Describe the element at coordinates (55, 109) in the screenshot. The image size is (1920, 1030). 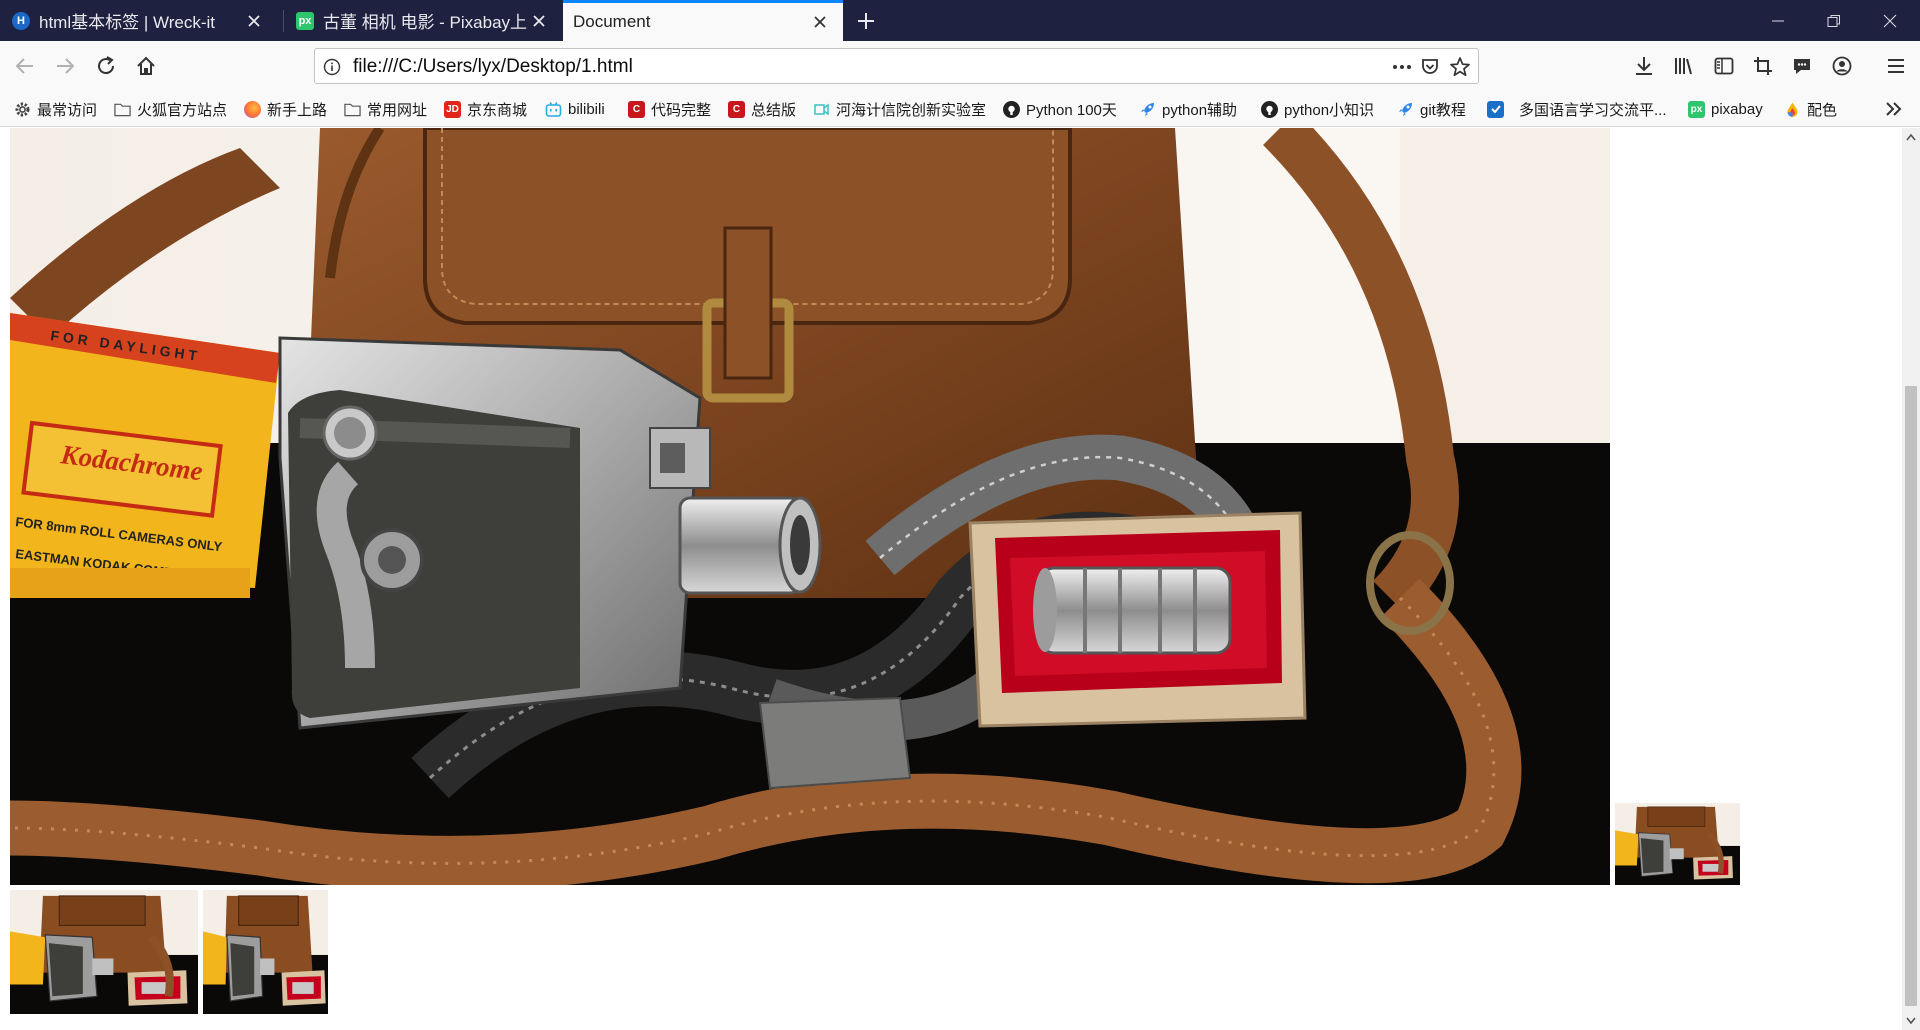
I see `bookmark-most-visited: 最常访问` at that location.